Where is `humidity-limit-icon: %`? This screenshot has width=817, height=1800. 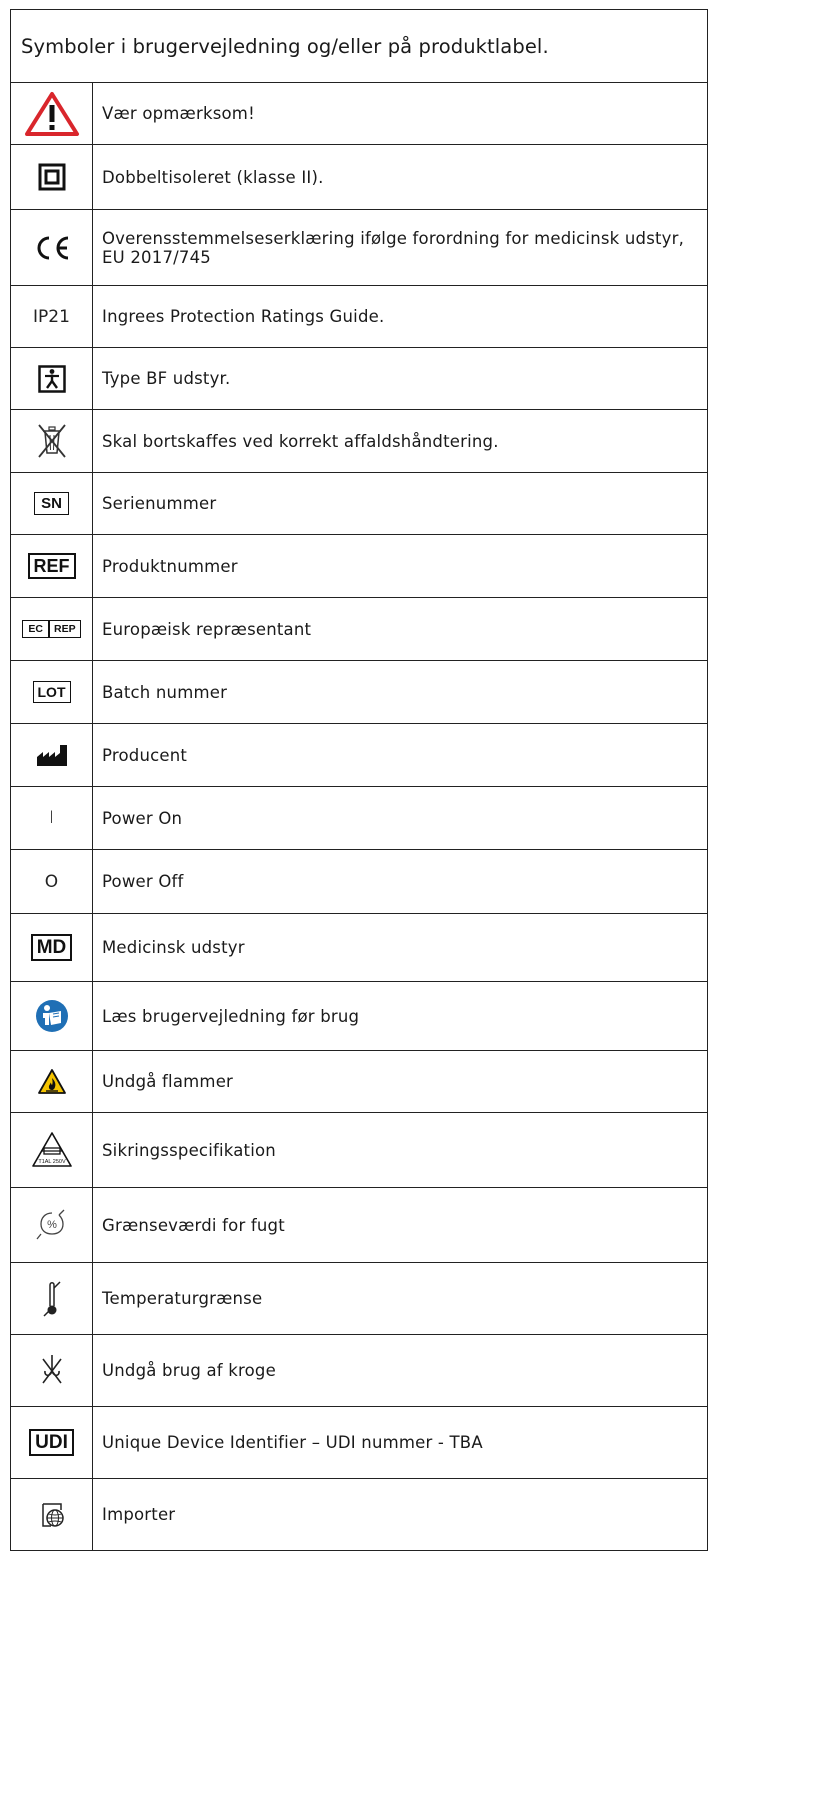
humidity-limit-icon: % is located at coordinates (49, 1224).